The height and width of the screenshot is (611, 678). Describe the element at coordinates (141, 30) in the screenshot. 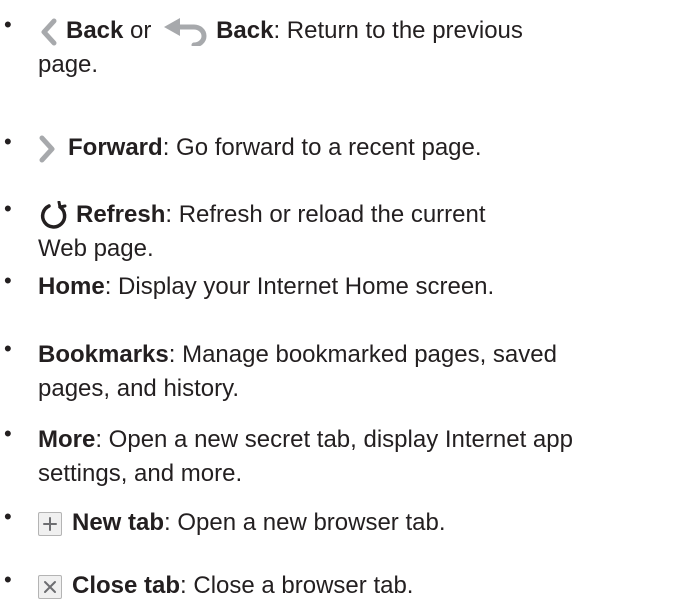

I see `item-connector: or` at that location.